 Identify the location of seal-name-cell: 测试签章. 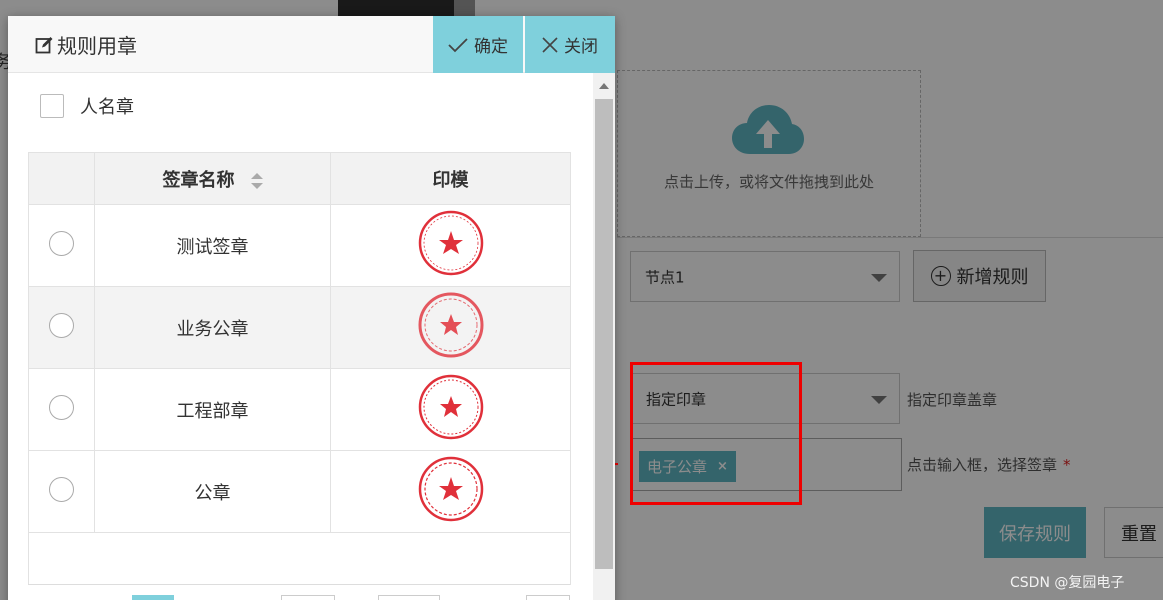
(212, 245).